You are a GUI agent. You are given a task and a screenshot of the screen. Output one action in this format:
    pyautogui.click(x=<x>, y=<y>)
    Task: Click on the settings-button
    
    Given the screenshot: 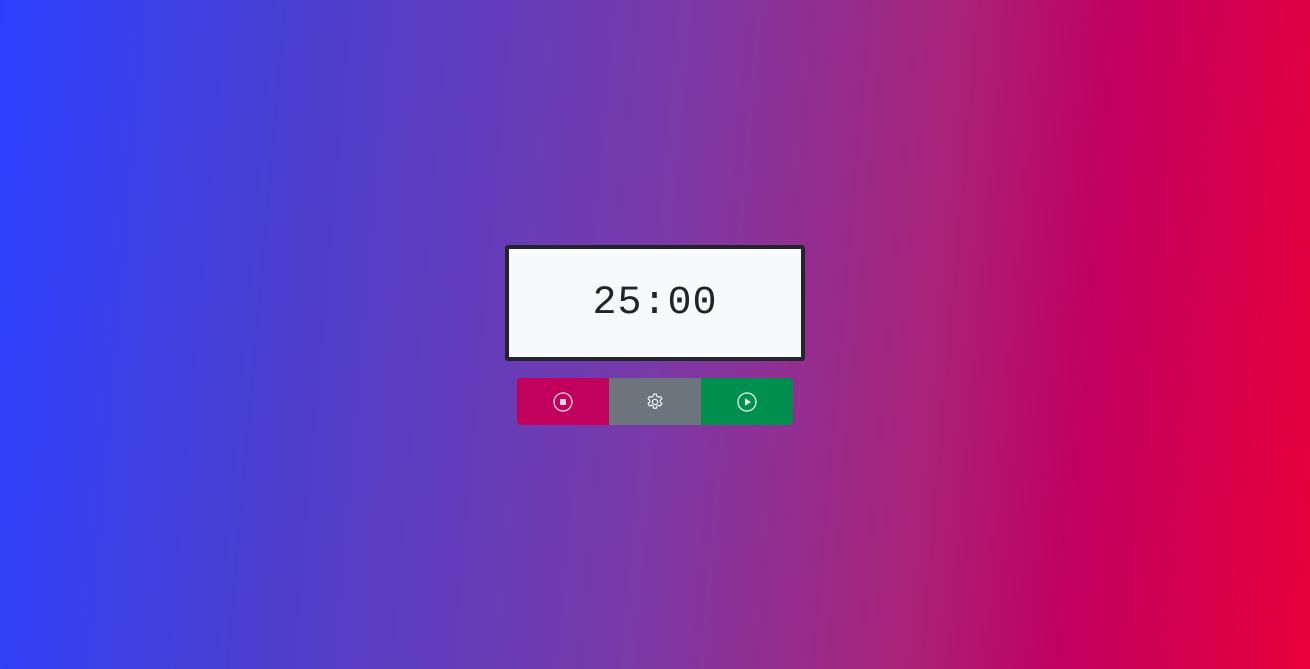 What is the action you would take?
    pyautogui.click(x=655, y=401)
    